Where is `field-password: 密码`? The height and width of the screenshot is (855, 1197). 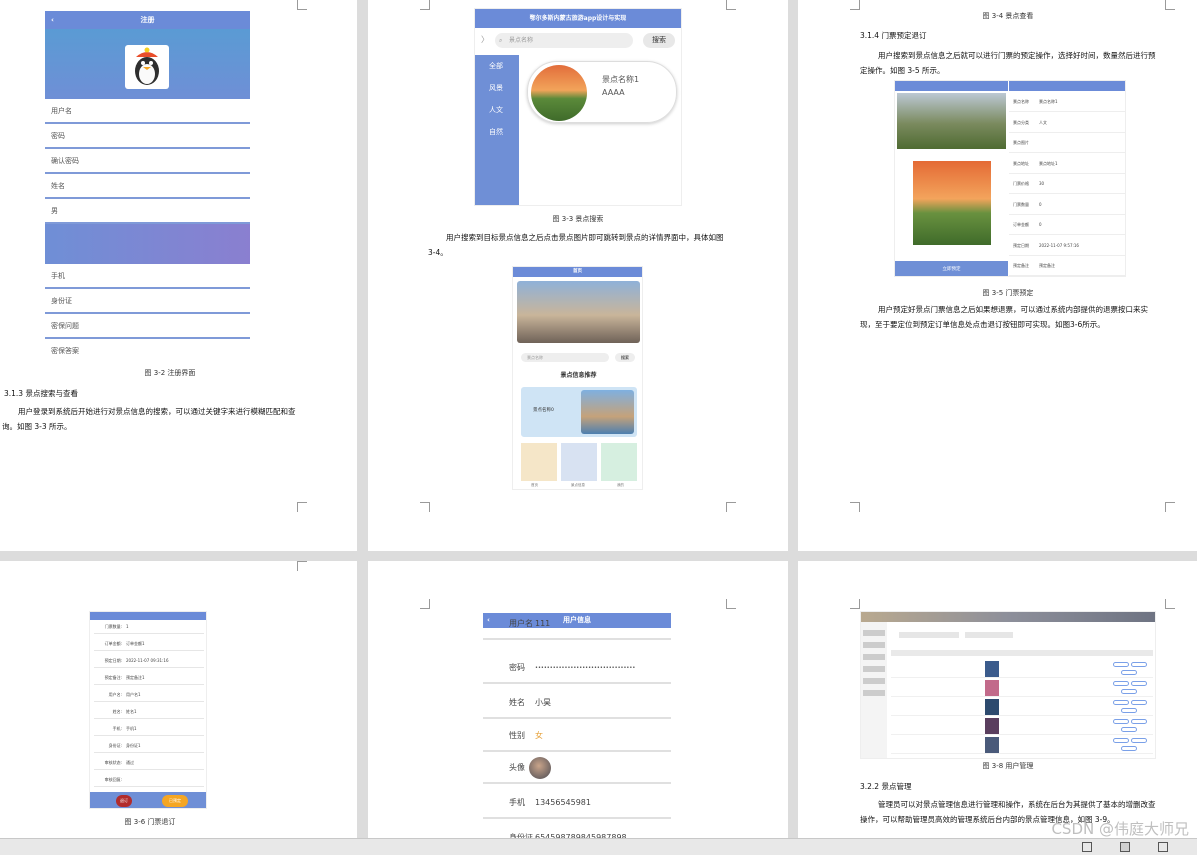
field-password: 密码 is located at coordinates (147, 136).